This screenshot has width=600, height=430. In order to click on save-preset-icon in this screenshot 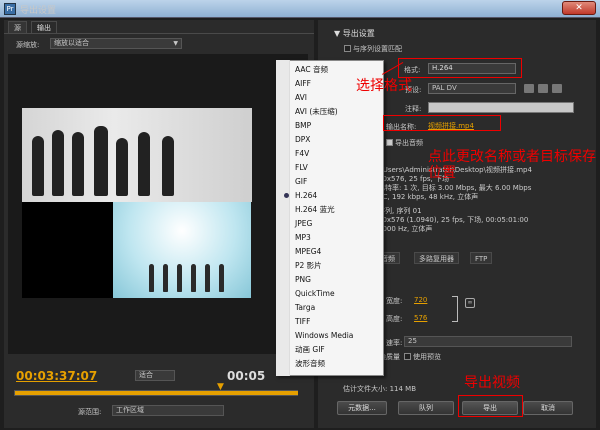, I will do `click(529, 88)`.